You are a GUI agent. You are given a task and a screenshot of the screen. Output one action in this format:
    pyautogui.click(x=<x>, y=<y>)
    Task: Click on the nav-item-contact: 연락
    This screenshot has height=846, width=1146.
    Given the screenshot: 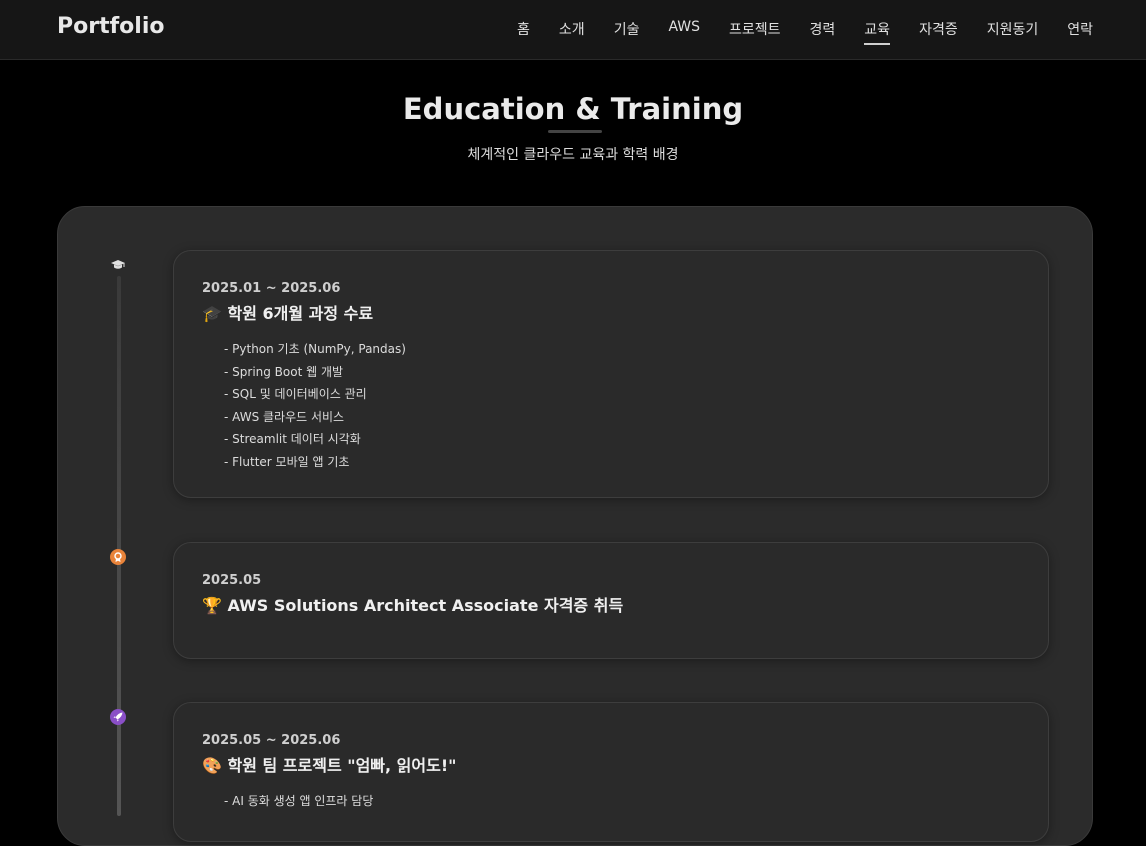 What is the action you would take?
    pyautogui.click(x=1080, y=32)
    